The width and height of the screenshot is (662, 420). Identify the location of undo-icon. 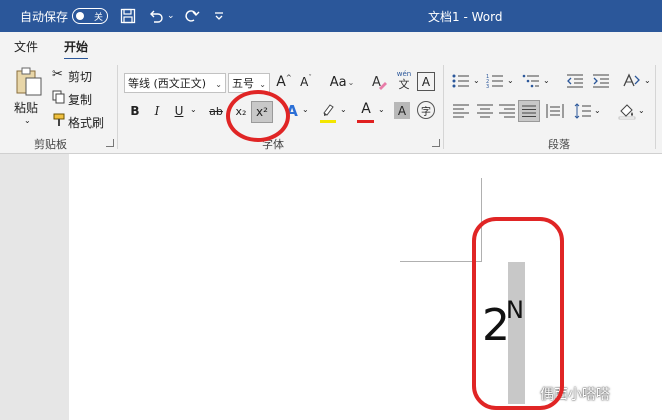
(156, 16).